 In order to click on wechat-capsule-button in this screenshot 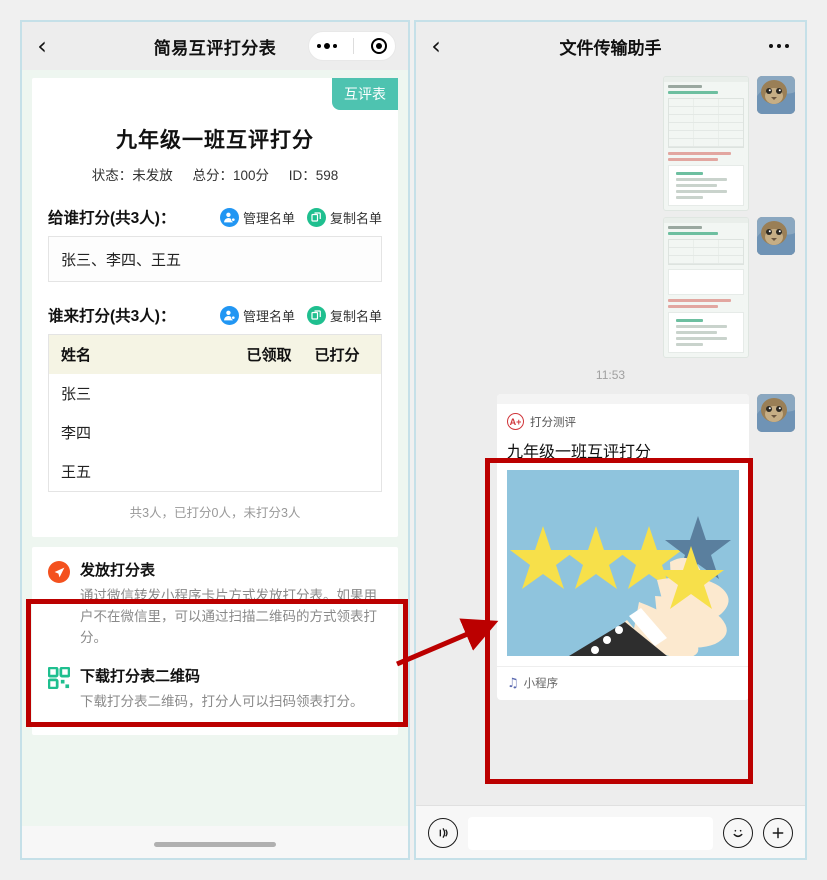, I will do `click(352, 46)`.